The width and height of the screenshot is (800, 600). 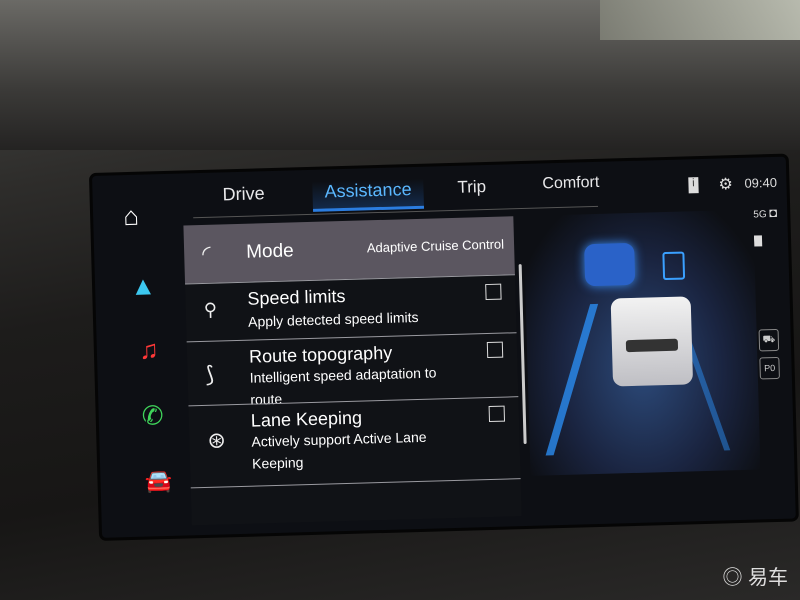 I want to click on car-icon: 🚘, so click(x=158, y=481).